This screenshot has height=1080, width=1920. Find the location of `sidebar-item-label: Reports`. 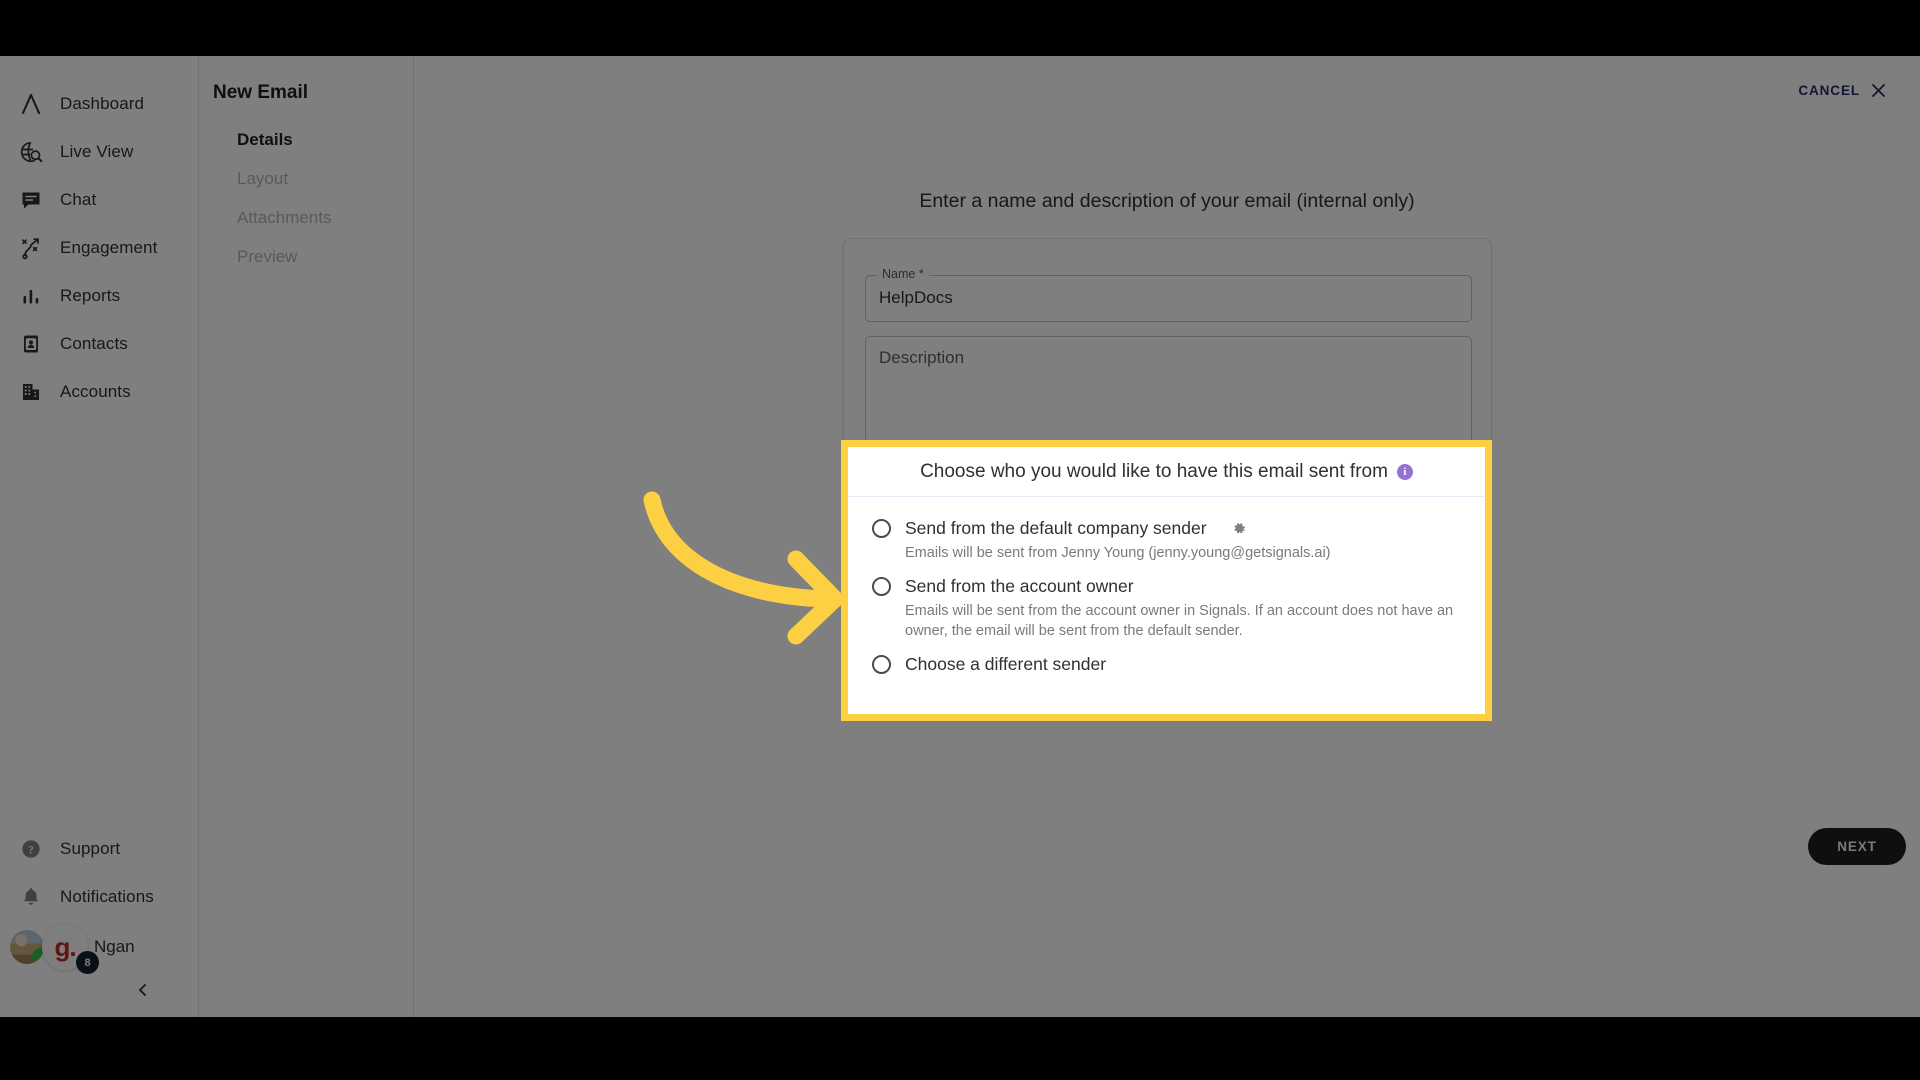

sidebar-item-label: Reports is located at coordinates (90, 295).